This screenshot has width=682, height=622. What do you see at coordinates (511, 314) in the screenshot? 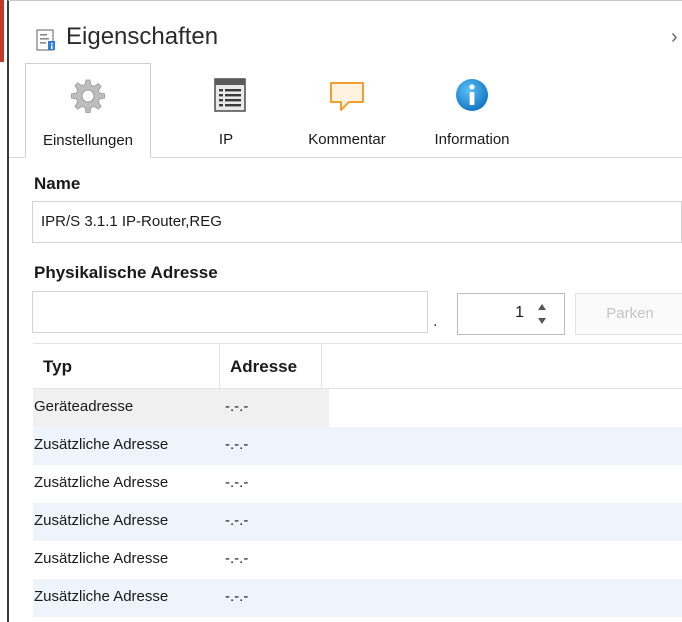
I see `device-number-stepper: 1` at bounding box center [511, 314].